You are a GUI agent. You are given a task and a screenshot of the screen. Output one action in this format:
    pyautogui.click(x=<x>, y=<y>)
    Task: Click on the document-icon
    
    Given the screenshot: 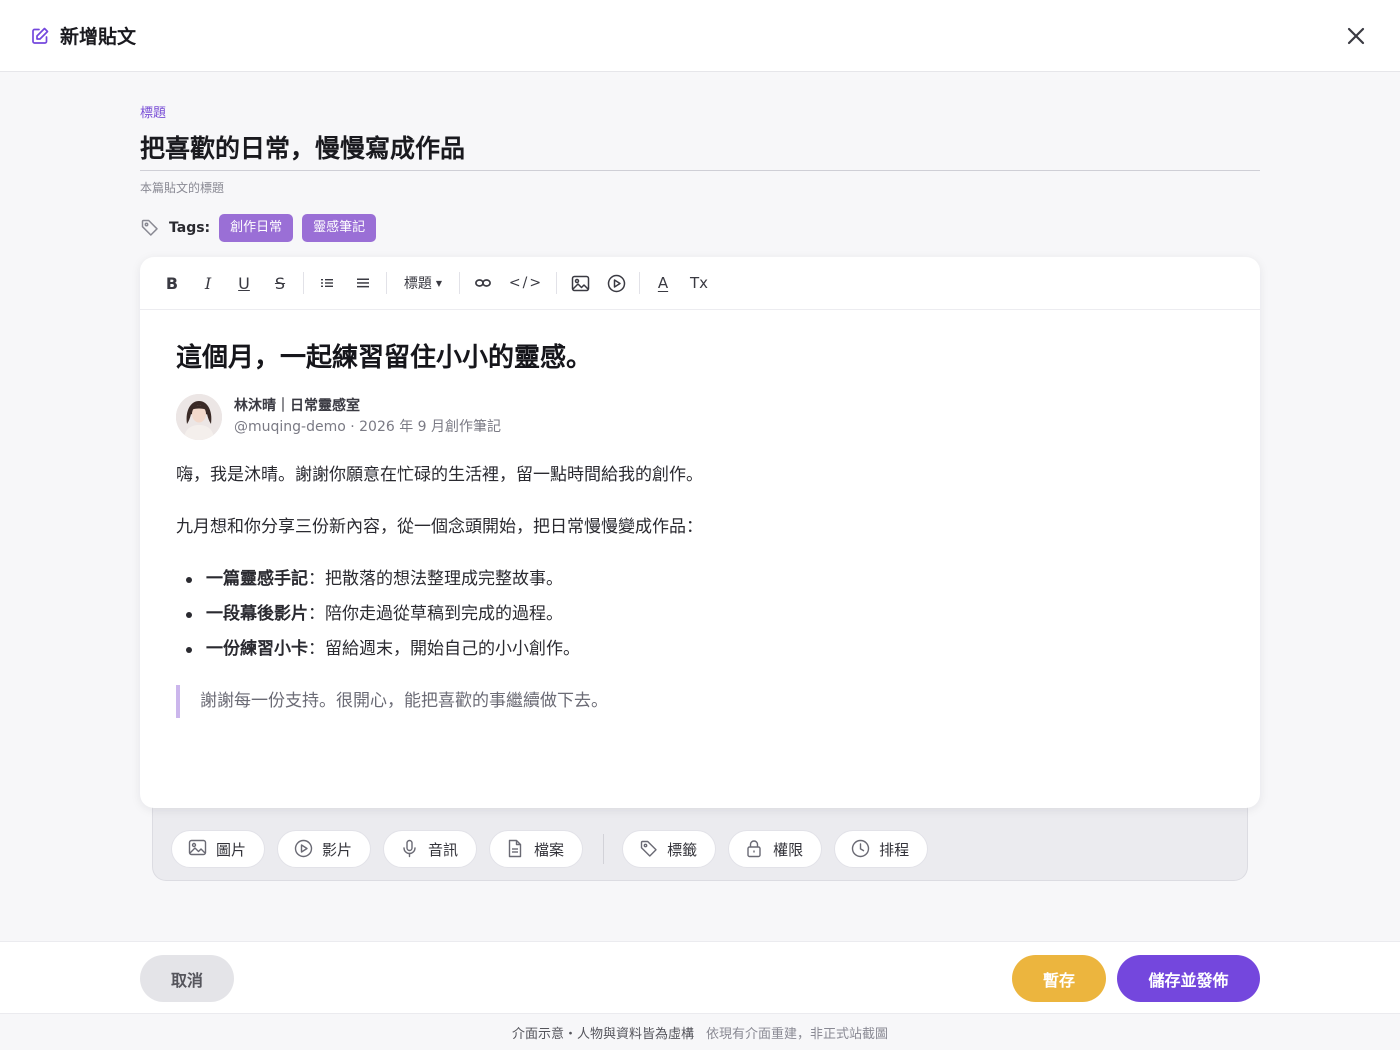 What is the action you would take?
    pyautogui.click(x=516, y=849)
    